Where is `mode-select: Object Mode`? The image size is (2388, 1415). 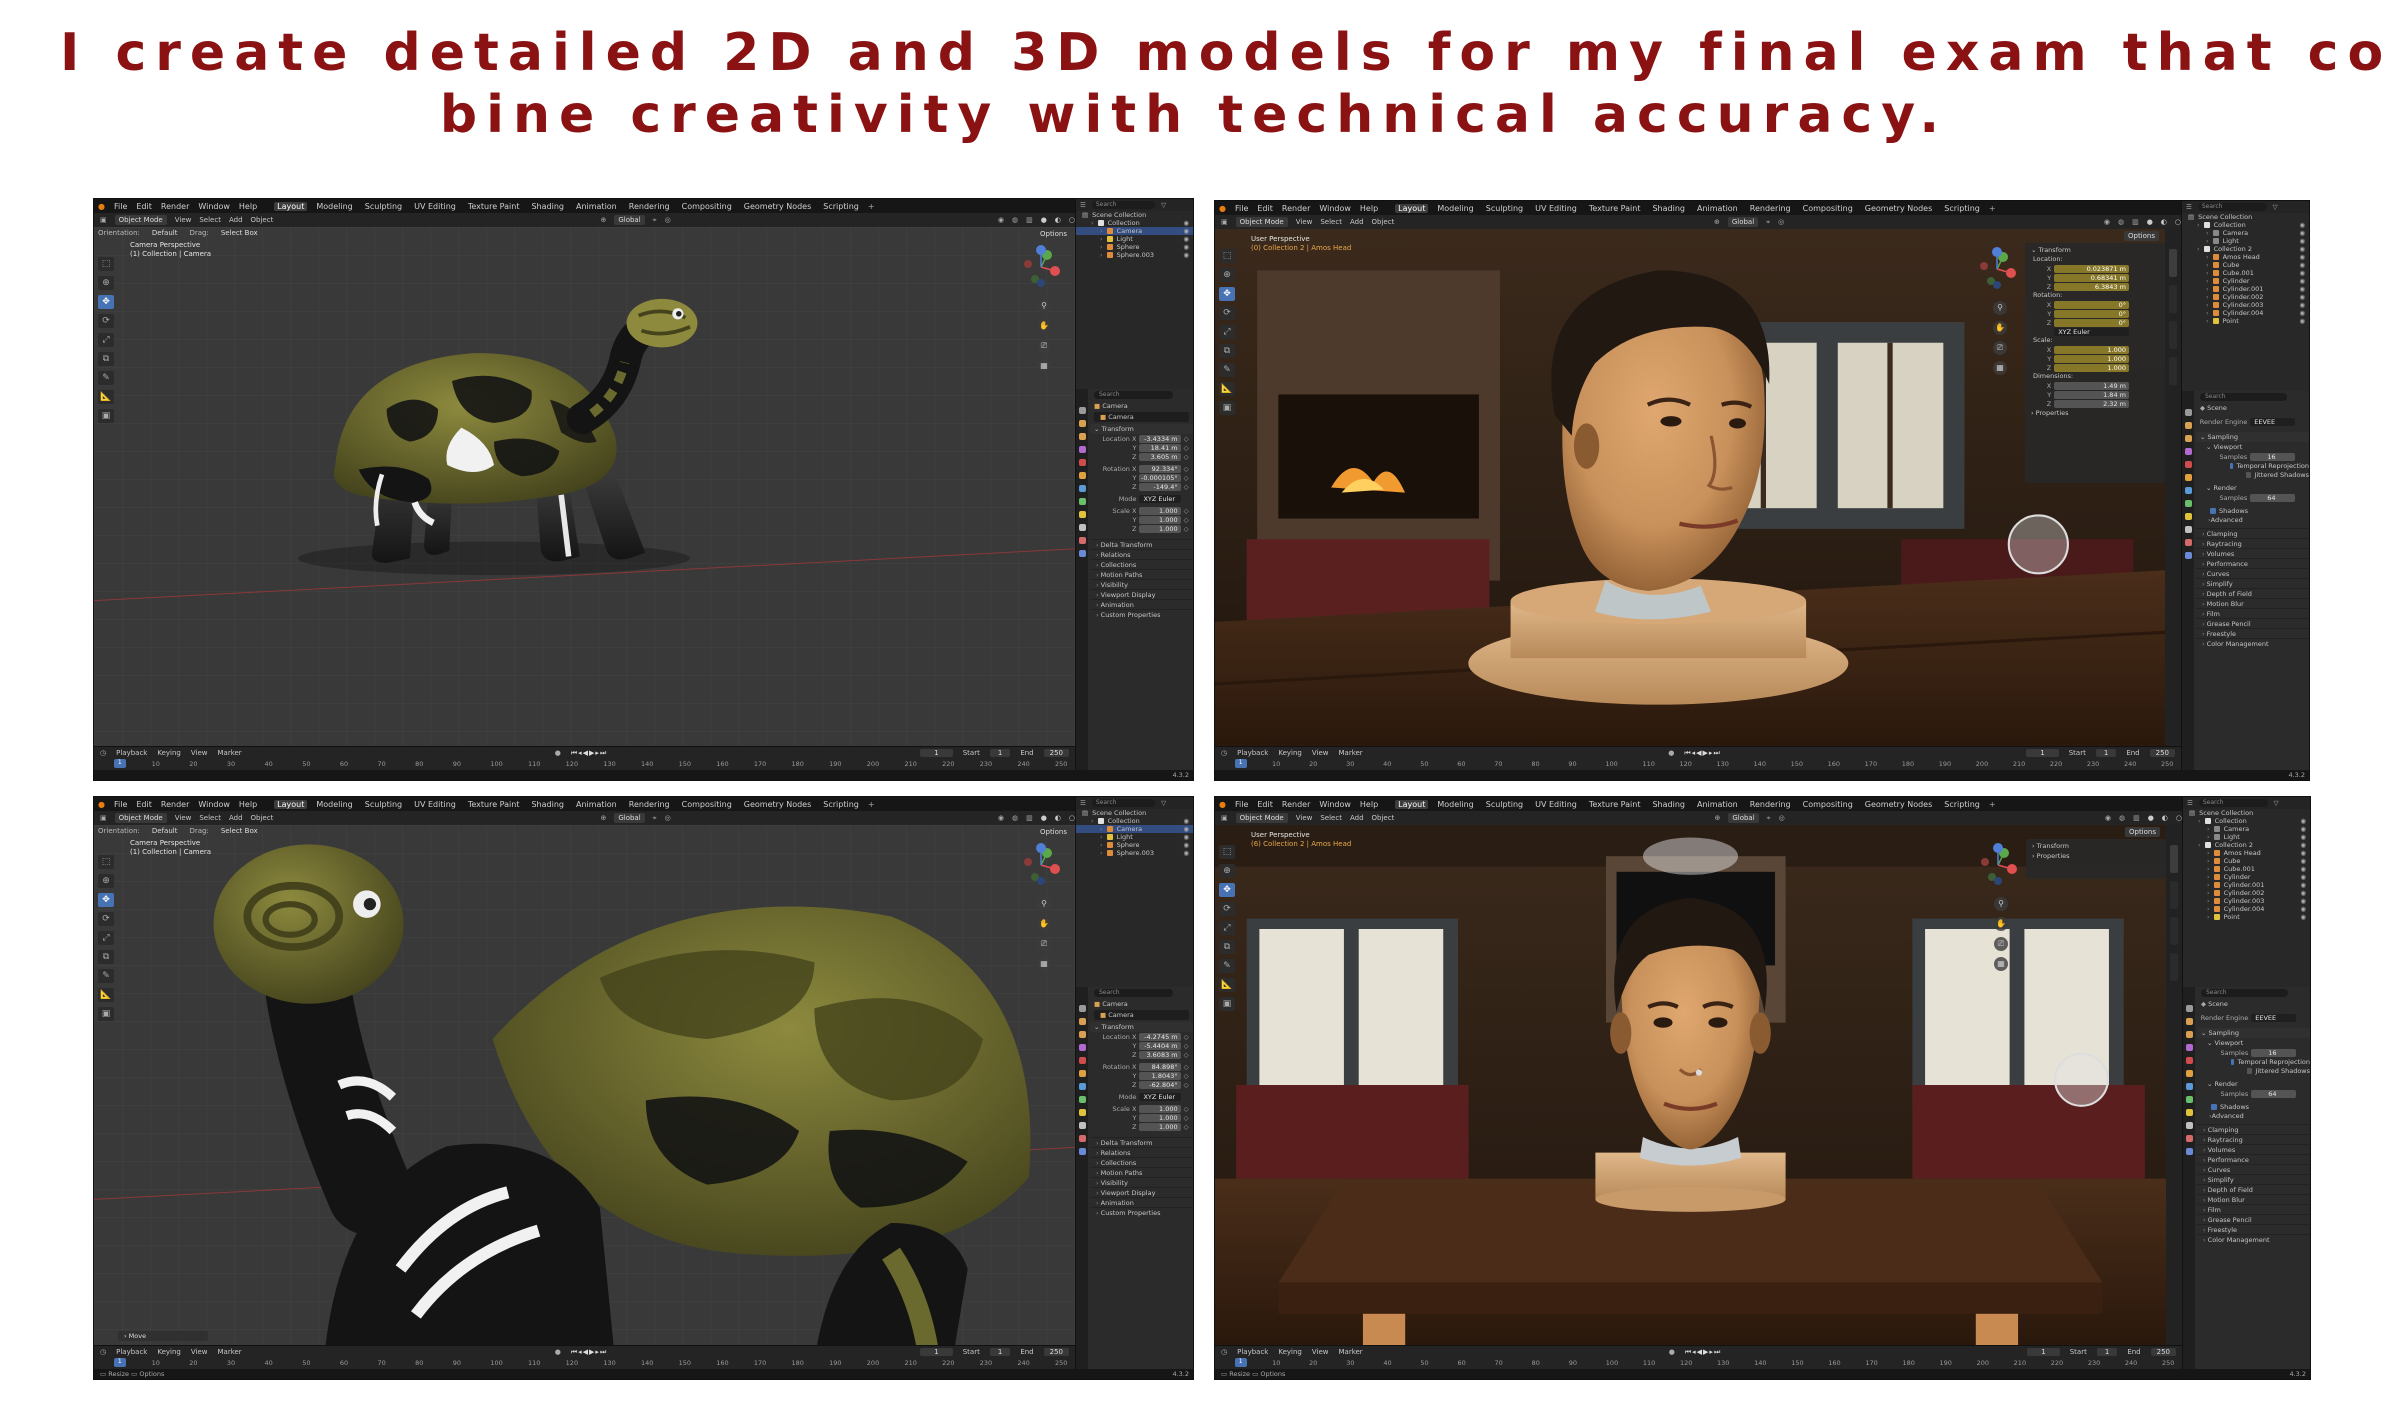 mode-select: Object Mode is located at coordinates (140, 818).